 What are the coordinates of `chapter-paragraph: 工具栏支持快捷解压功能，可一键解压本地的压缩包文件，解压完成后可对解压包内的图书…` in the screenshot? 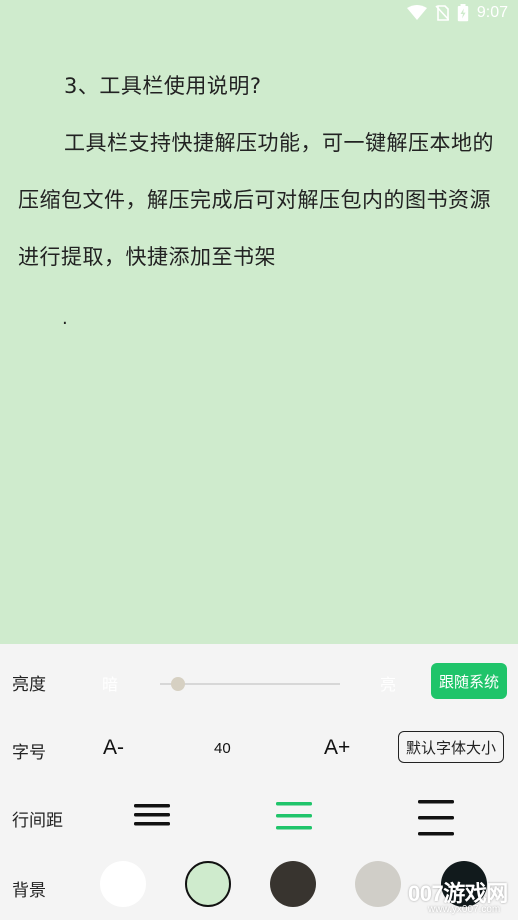 It's located at (256, 200).